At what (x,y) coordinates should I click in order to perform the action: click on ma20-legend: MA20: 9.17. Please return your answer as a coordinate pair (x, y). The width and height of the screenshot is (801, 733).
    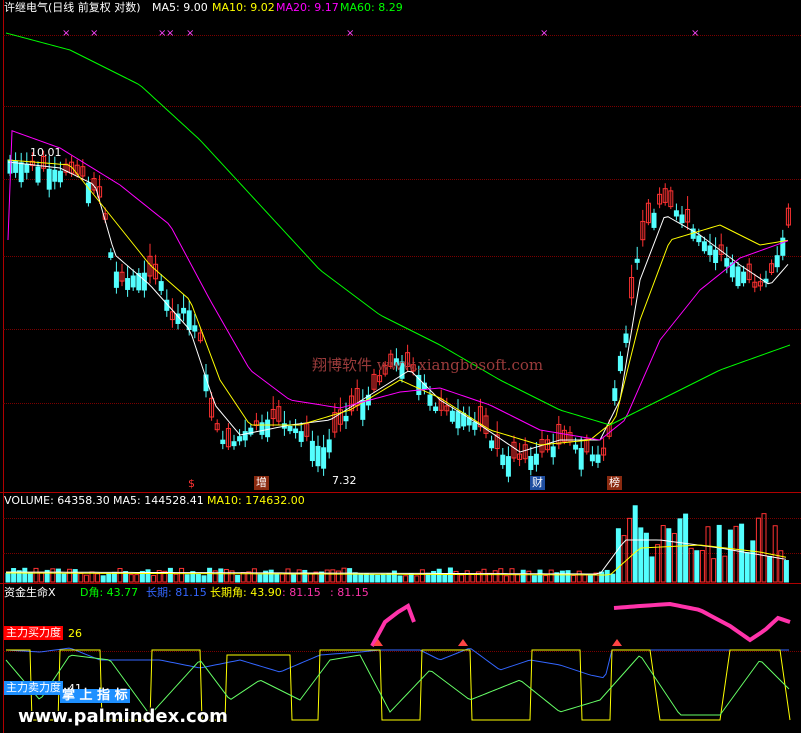
    Looking at the image, I should click on (307, 7).